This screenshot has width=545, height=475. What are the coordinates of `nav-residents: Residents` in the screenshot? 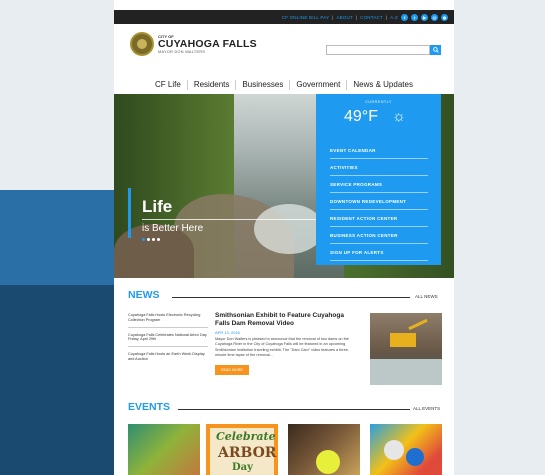 It's located at (211, 85).